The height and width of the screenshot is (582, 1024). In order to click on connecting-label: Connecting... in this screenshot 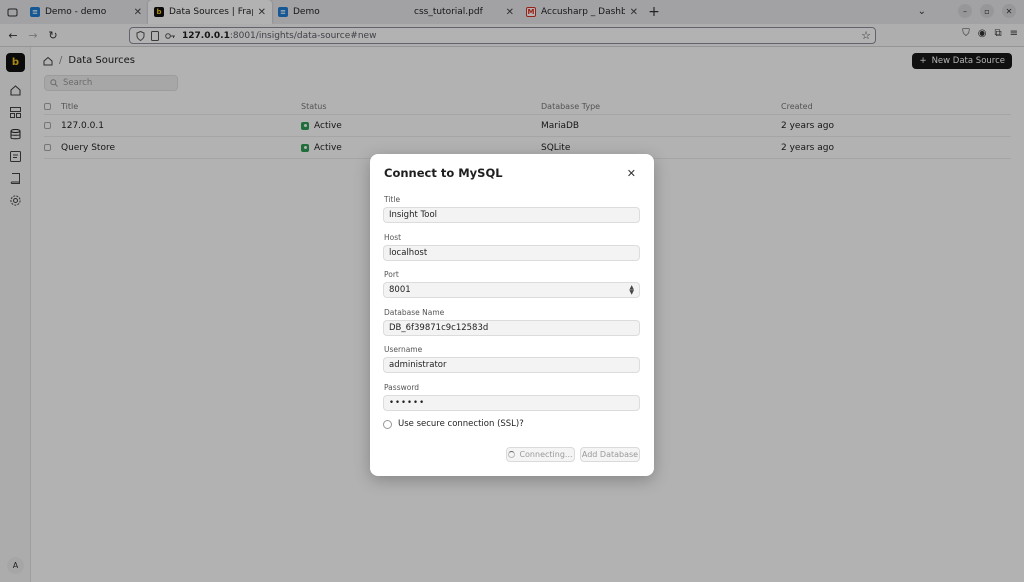, I will do `click(546, 454)`.